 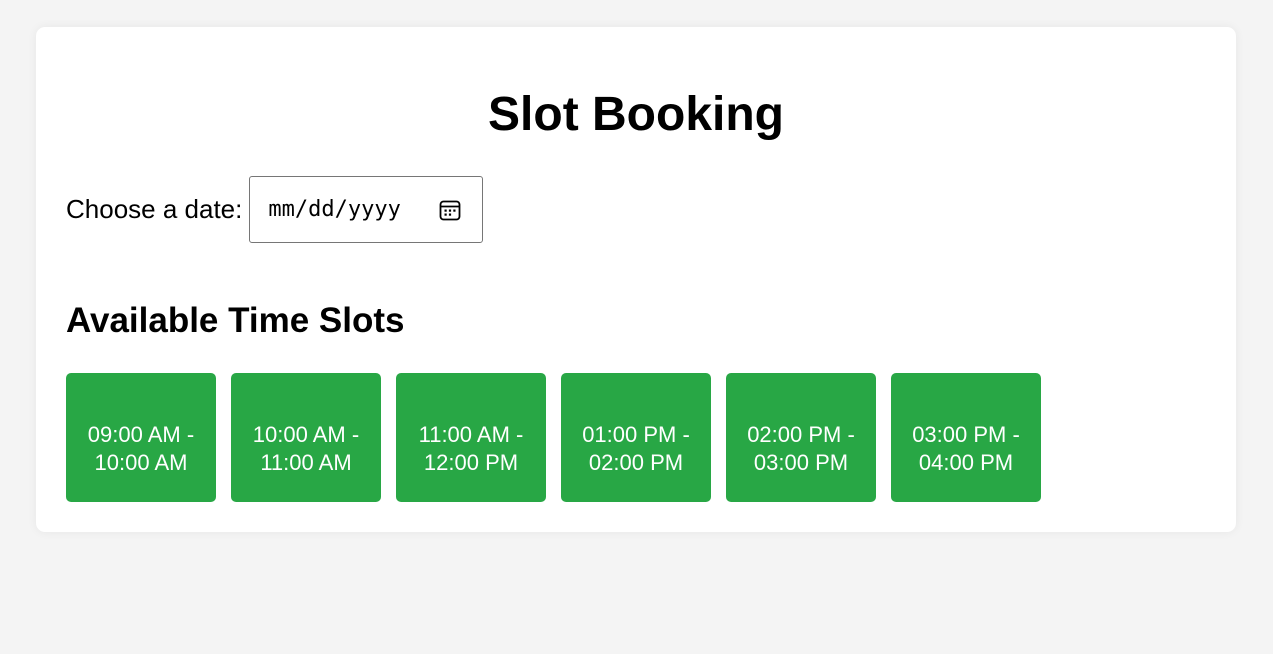 I want to click on time-slot-button: 09:00 AM - 10:00 AM, so click(x=141, y=437).